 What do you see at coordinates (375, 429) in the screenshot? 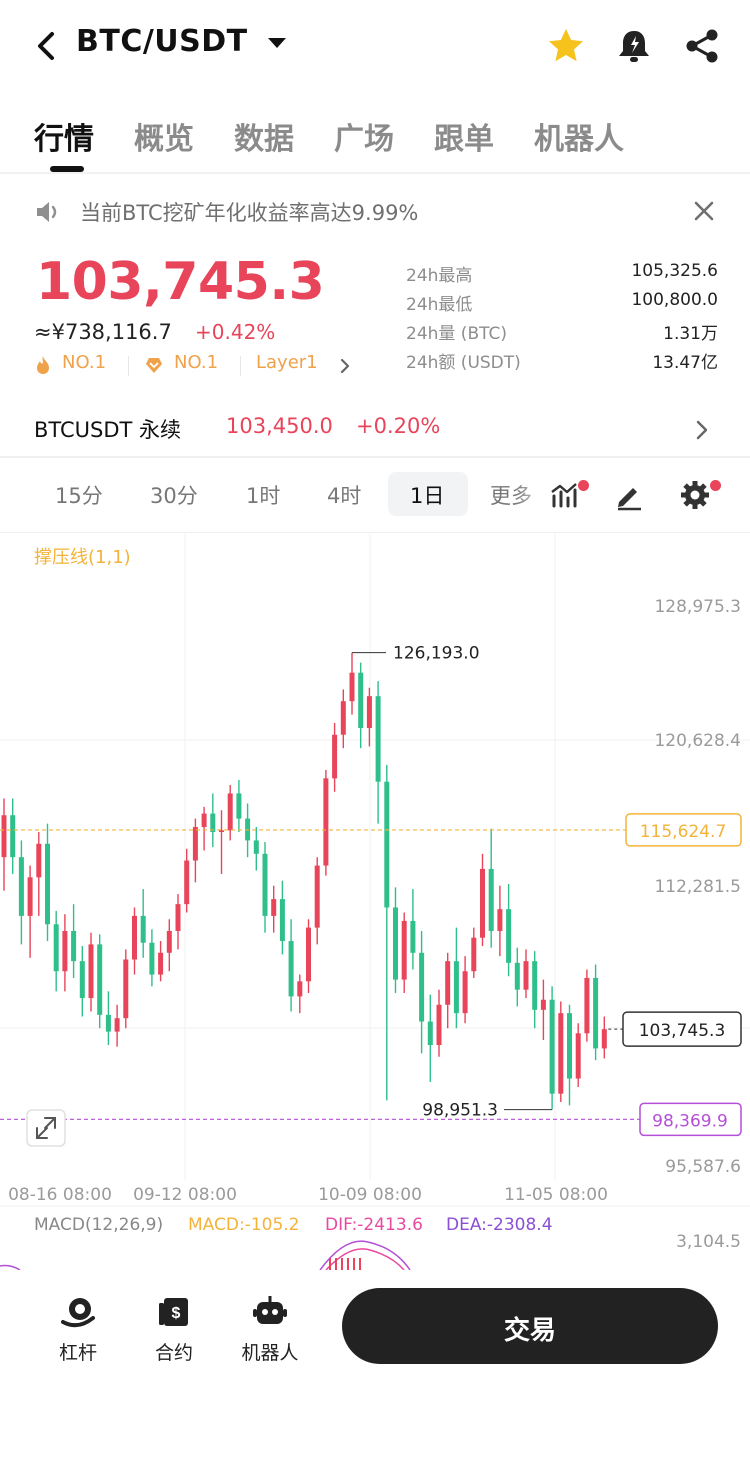
I see `perpetual-link-row: BTCUSDT 永续 103,450.0 +0.20%` at bounding box center [375, 429].